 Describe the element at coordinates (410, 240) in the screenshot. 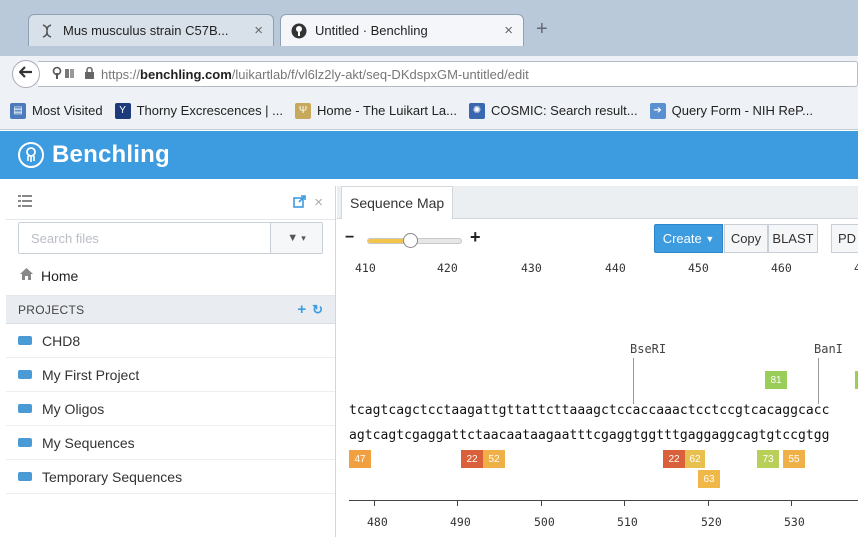

I see `zoom-slider-handle` at that location.